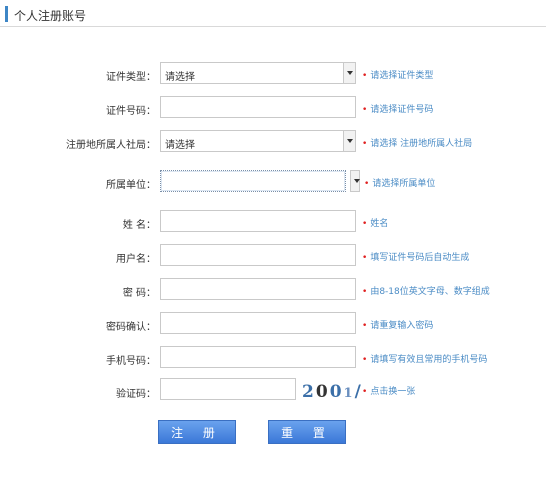 The image size is (546, 482). What do you see at coordinates (131, 327) in the screenshot?
I see `password-confirm-label: 密码确认：` at bounding box center [131, 327].